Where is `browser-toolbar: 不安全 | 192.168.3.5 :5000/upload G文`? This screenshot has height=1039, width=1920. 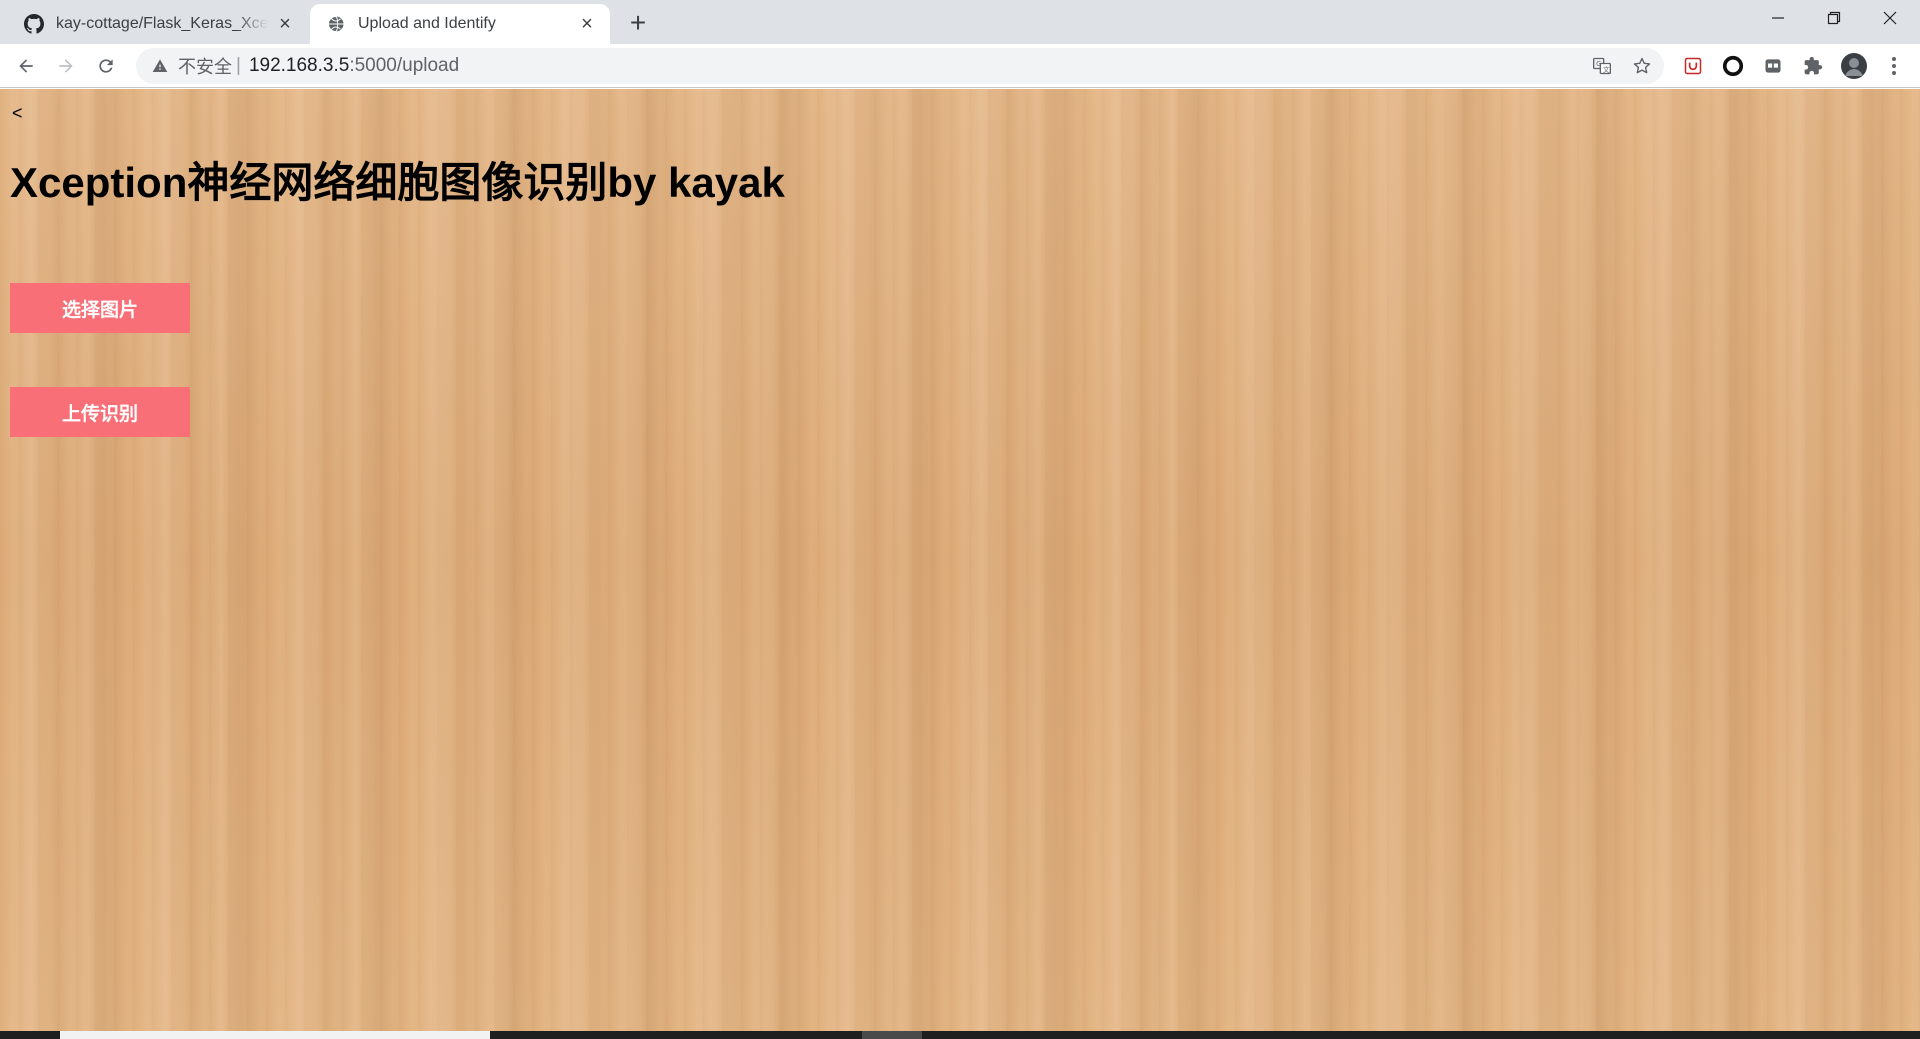 browser-toolbar: 不安全 | 192.168.3.5 :5000/upload G文 is located at coordinates (960, 66).